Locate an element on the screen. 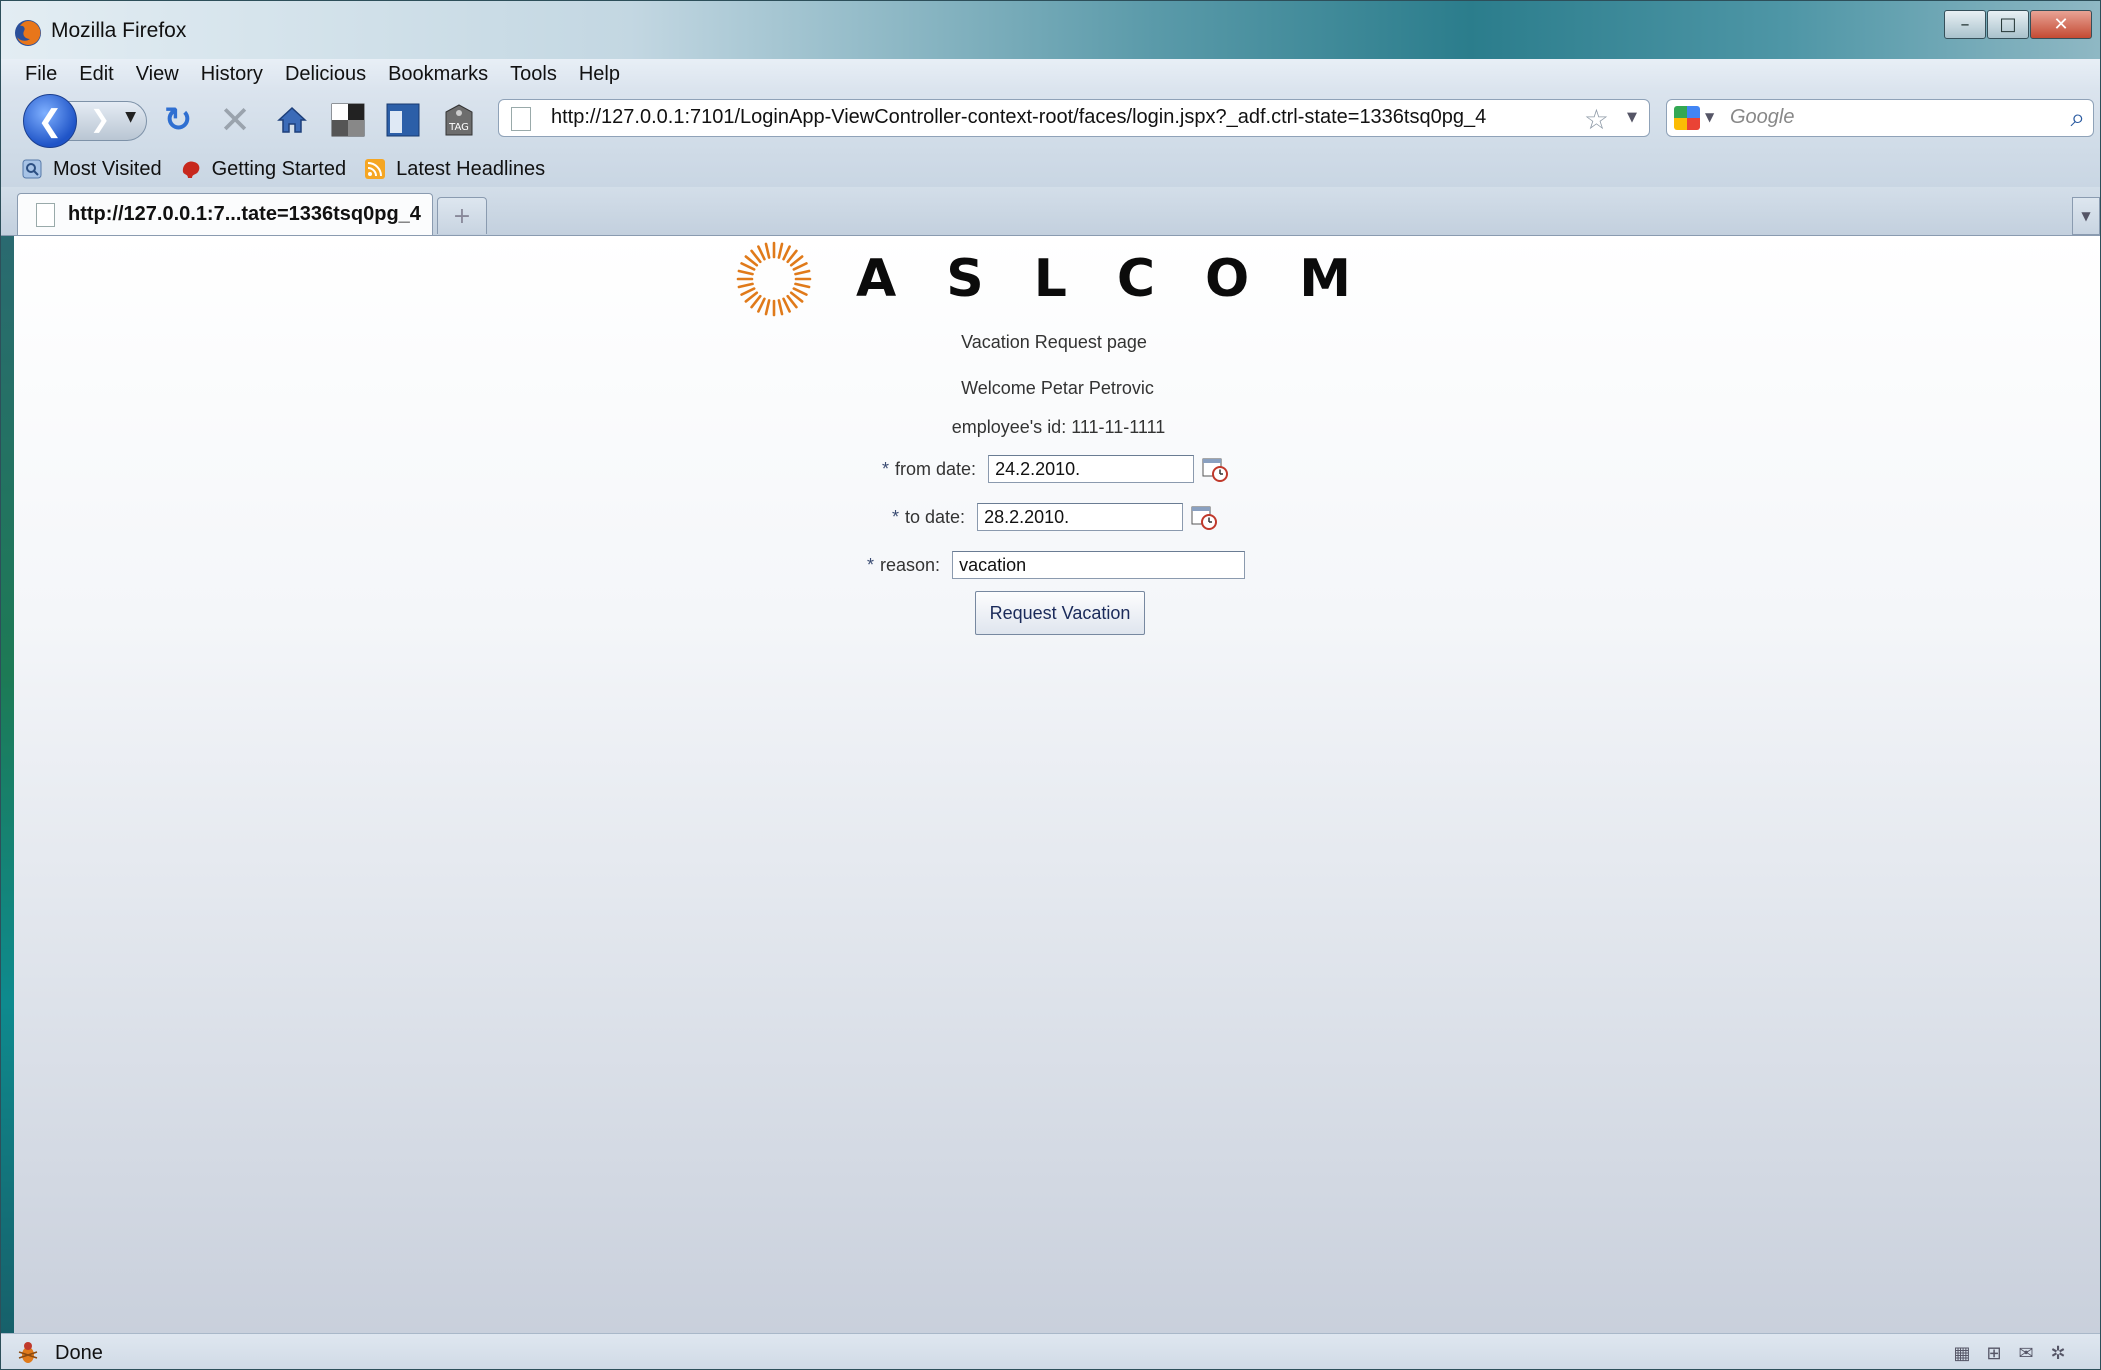  stop-icon: ✕ is located at coordinates (235, 120).